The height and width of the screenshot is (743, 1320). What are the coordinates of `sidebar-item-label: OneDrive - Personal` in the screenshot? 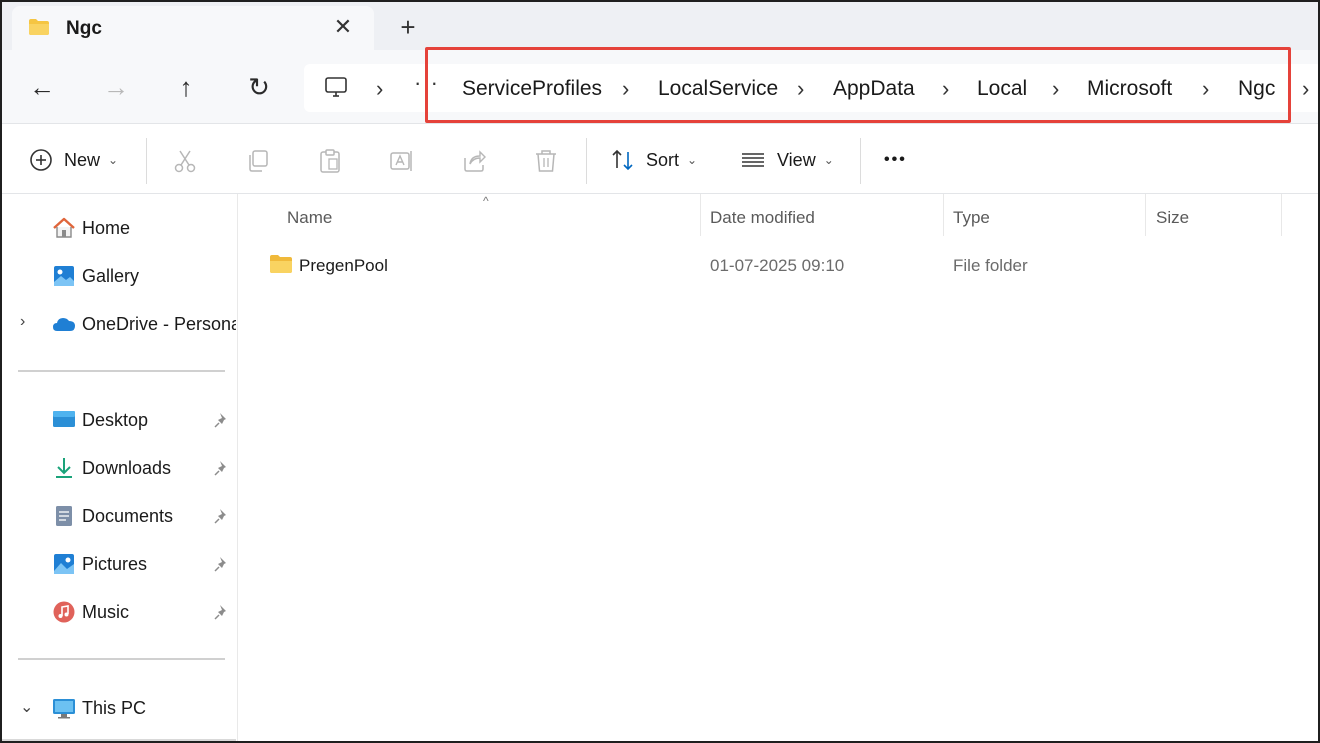 It's located at (159, 324).